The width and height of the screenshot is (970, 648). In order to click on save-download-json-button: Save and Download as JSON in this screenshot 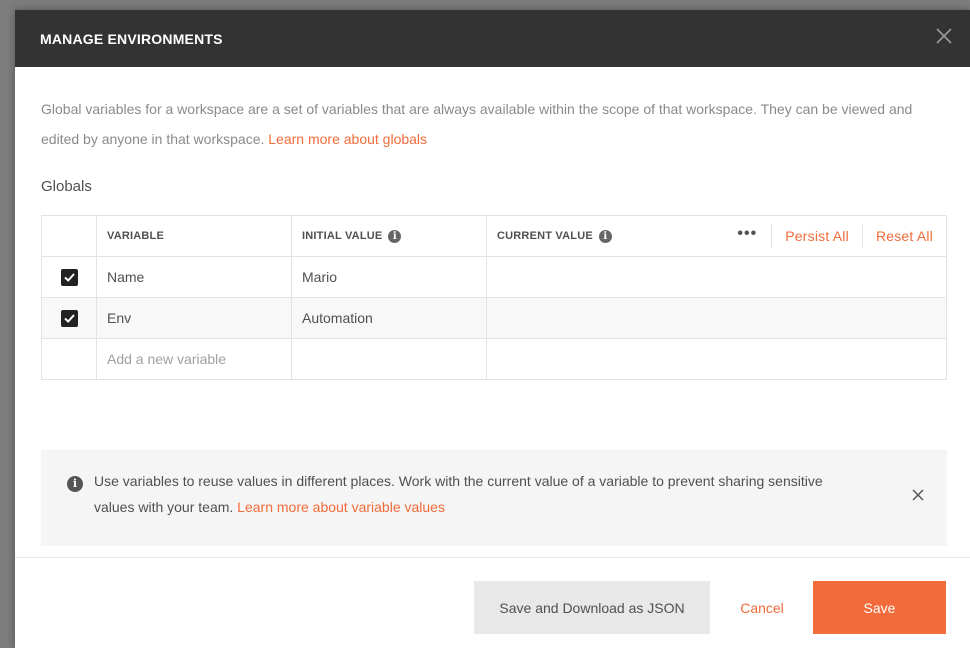, I will do `click(592, 607)`.